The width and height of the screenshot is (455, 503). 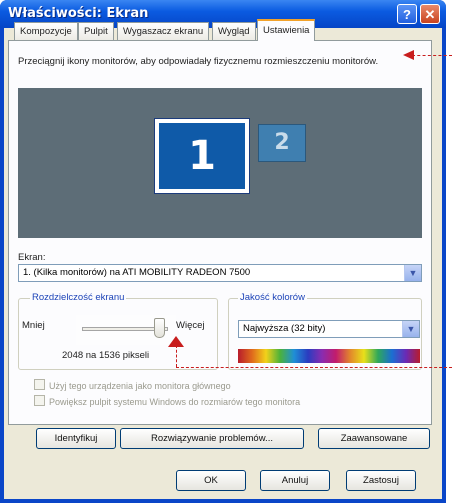 I want to click on screen-label: Ekran:, so click(x=32, y=257).